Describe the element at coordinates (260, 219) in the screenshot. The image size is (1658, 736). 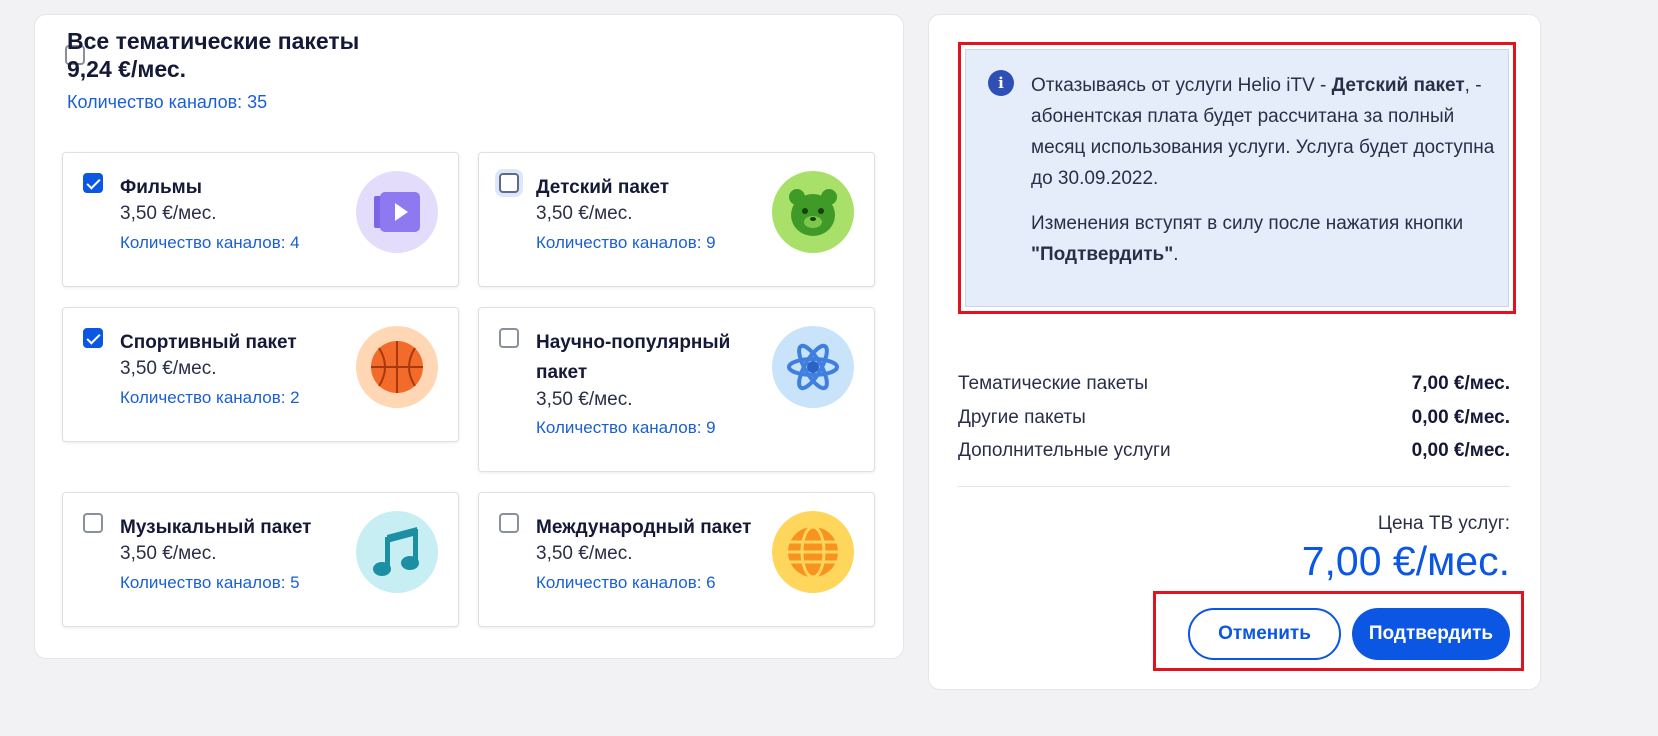
I see `package-card-films: Фильмы 3,50 €/мес. Количество каналов: 4` at that location.